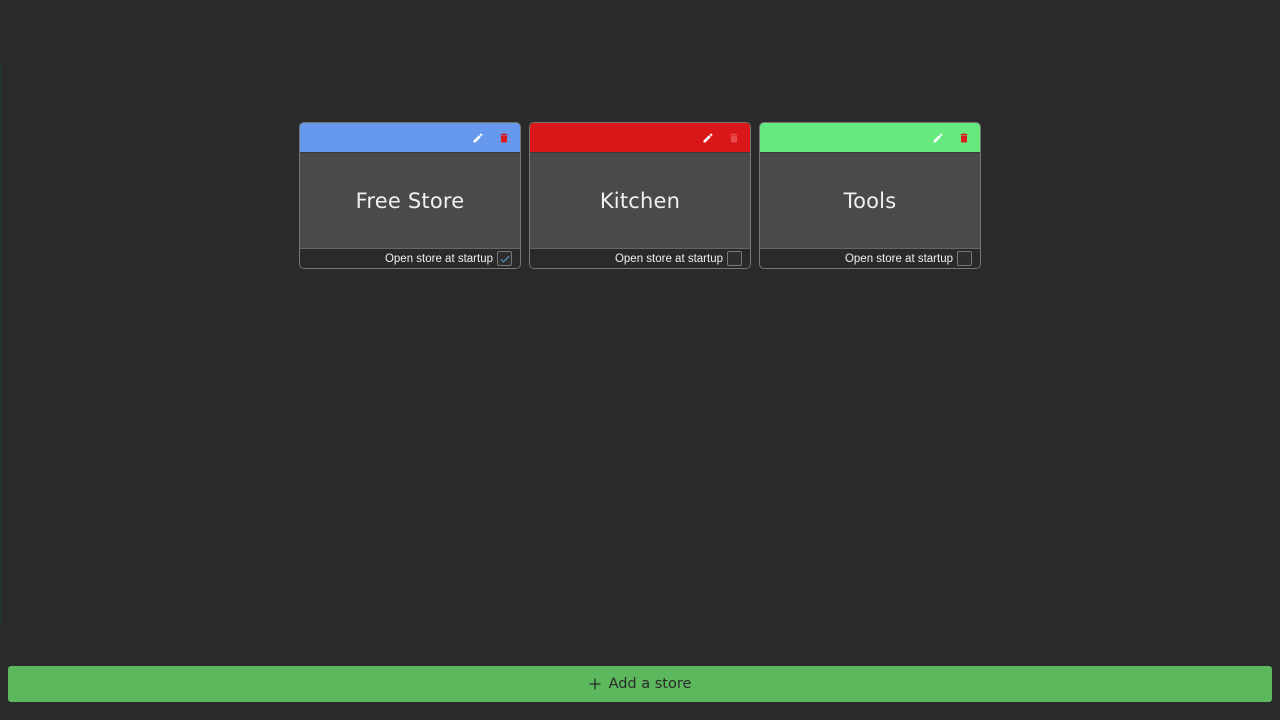 The height and width of the screenshot is (720, 1280). I want to click on store-name: Free Store, so click(410, 200).